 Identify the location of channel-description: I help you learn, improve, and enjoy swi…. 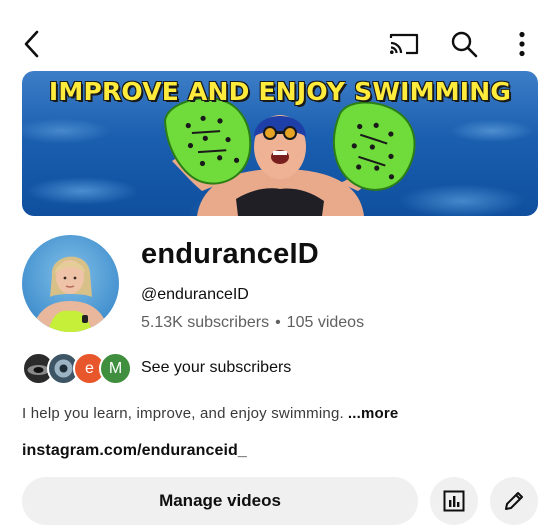
(210, 413).